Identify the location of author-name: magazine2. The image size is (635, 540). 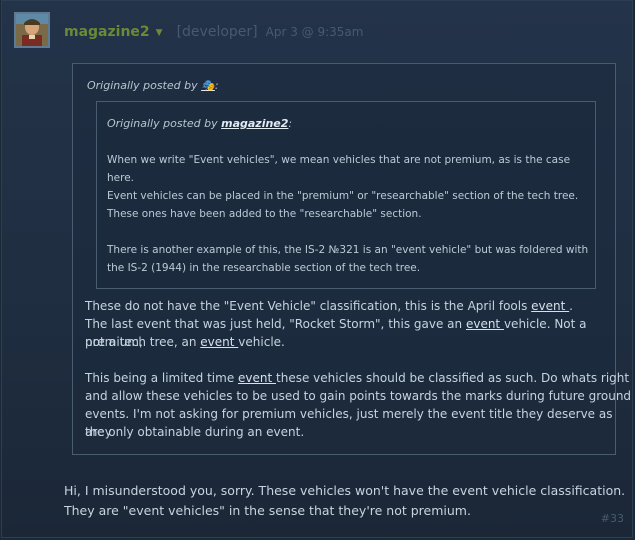
(107, 32).